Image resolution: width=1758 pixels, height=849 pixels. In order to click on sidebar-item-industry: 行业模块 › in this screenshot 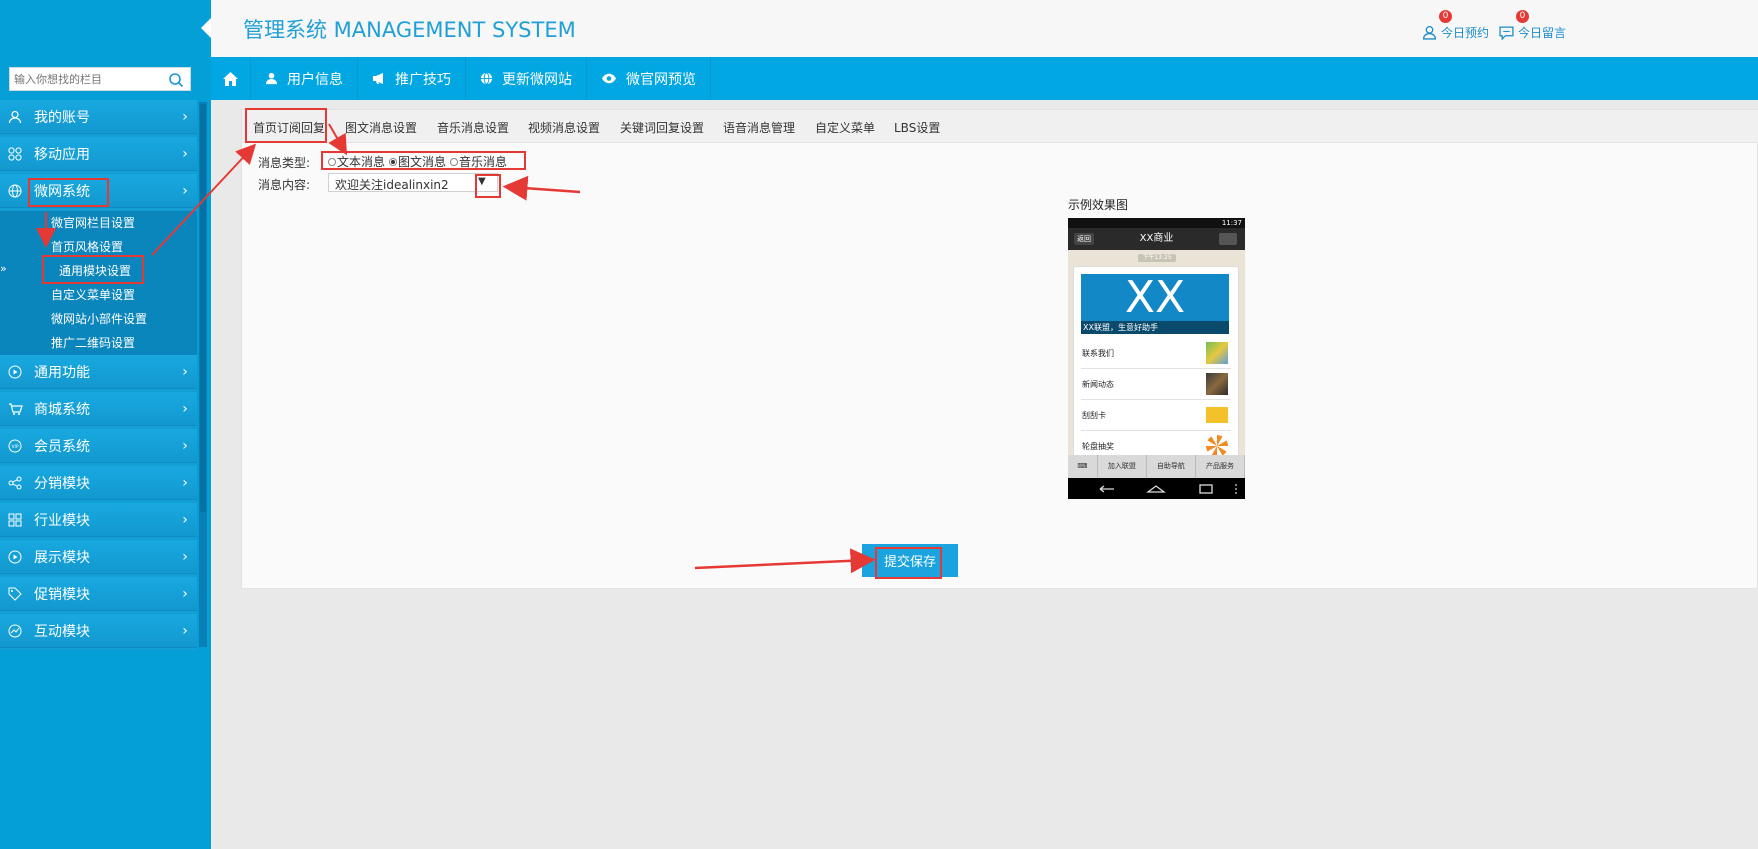, I will do `click(98, 520)`.